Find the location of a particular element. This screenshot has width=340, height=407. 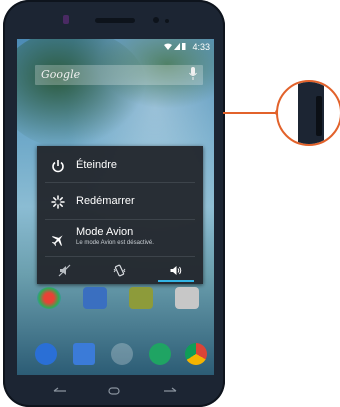

vibrate-icon is located at coordinates (119, 270).